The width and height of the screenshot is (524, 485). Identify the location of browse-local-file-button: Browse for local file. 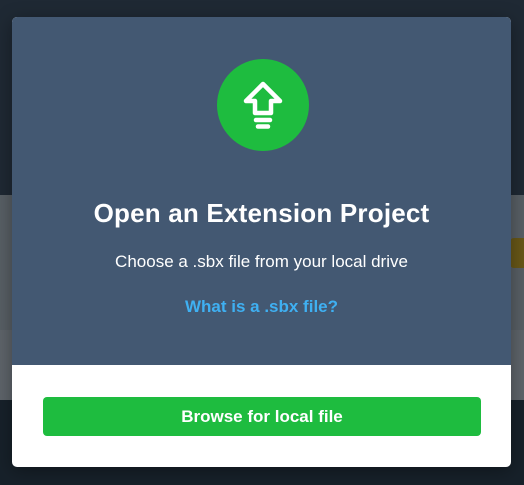
(262, 416).